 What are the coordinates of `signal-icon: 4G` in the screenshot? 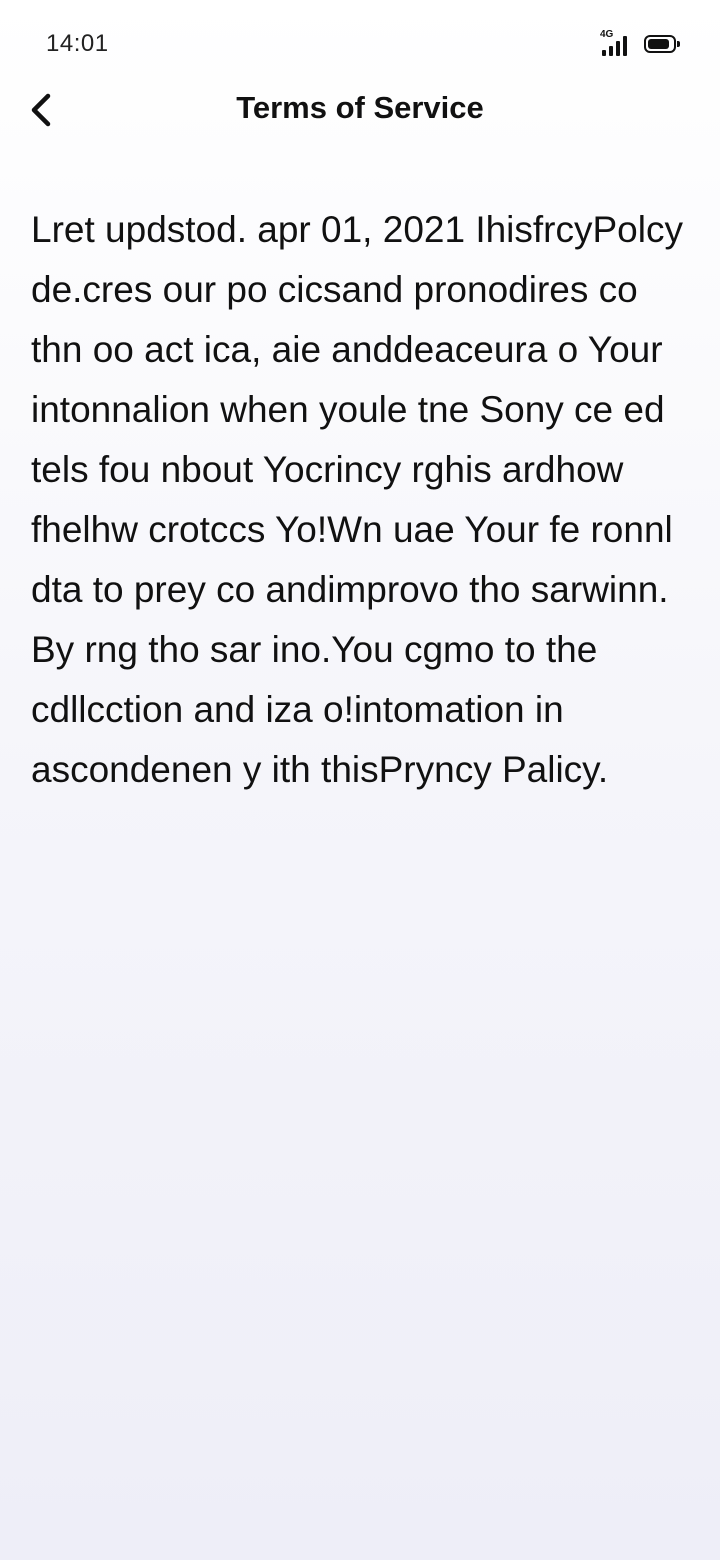 It's located at (616, 42).